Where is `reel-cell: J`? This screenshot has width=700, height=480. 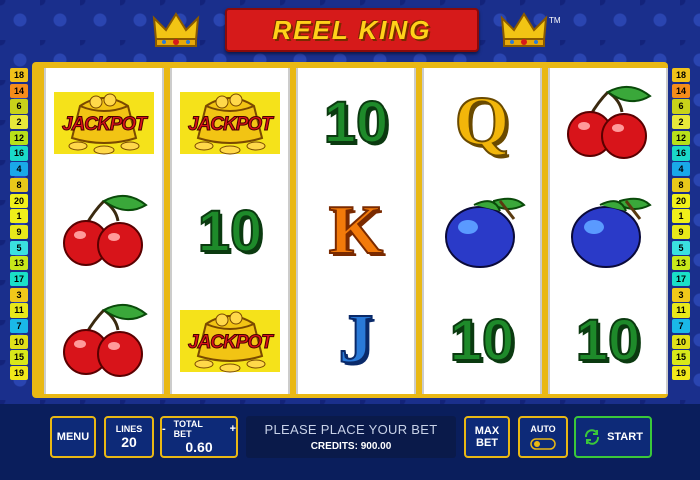 reel-cell: J is located at coordinates (356, 340).